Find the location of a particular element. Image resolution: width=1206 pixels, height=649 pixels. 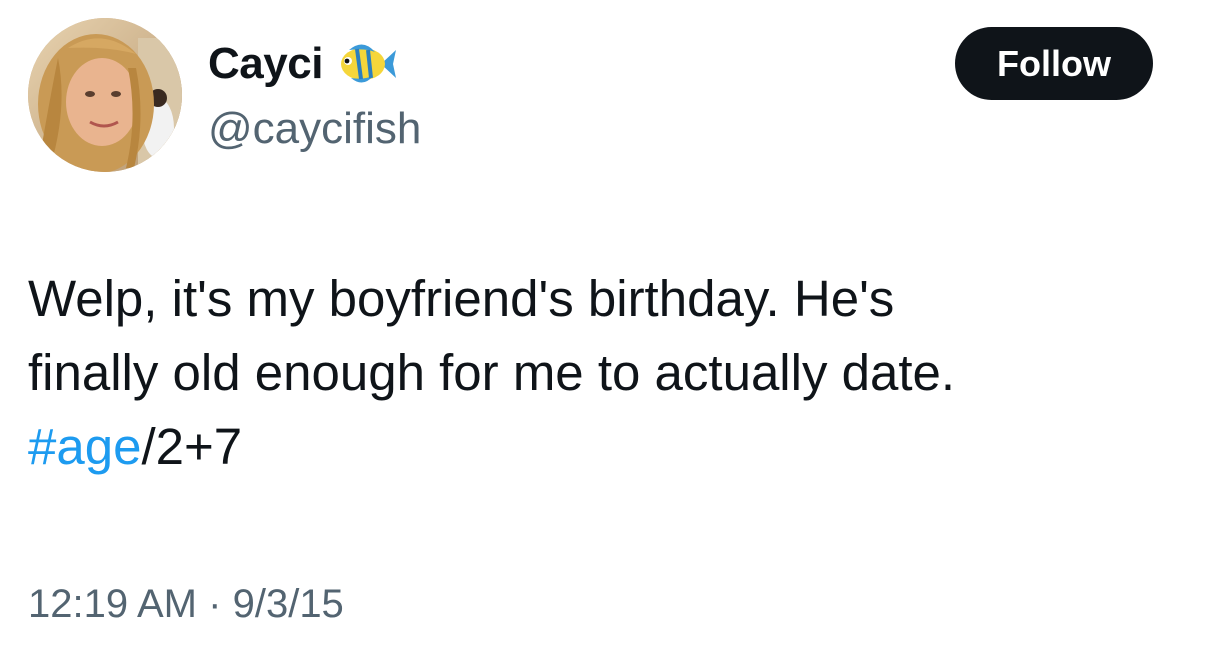

tweet-timestamp: 12:19 AM · 9/3/15 is located at coordinates (186, 604).